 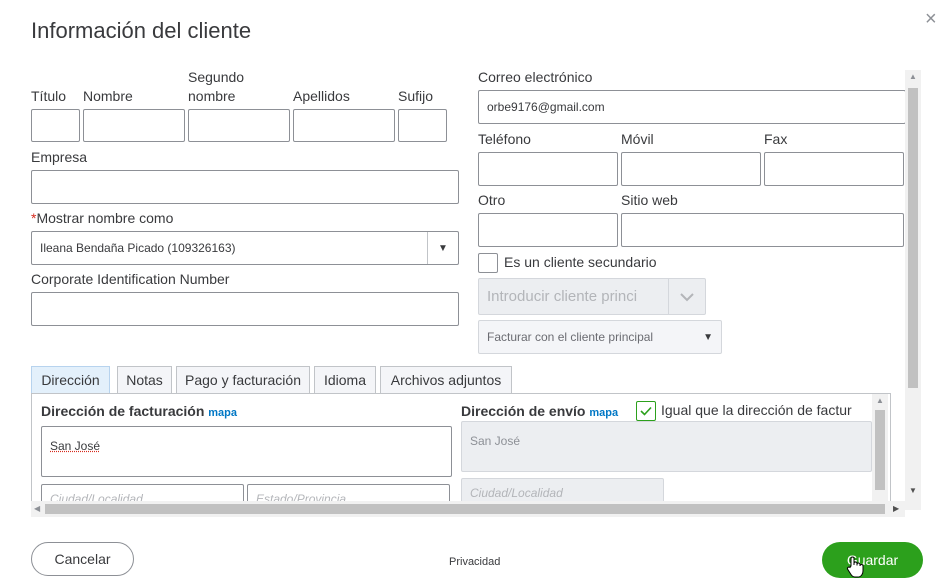 What do you see at coordinates (562, 489) in the screenshot?
I see `shipping-city-input: Ciudad/Localidad` at bounding box center [562, 489].